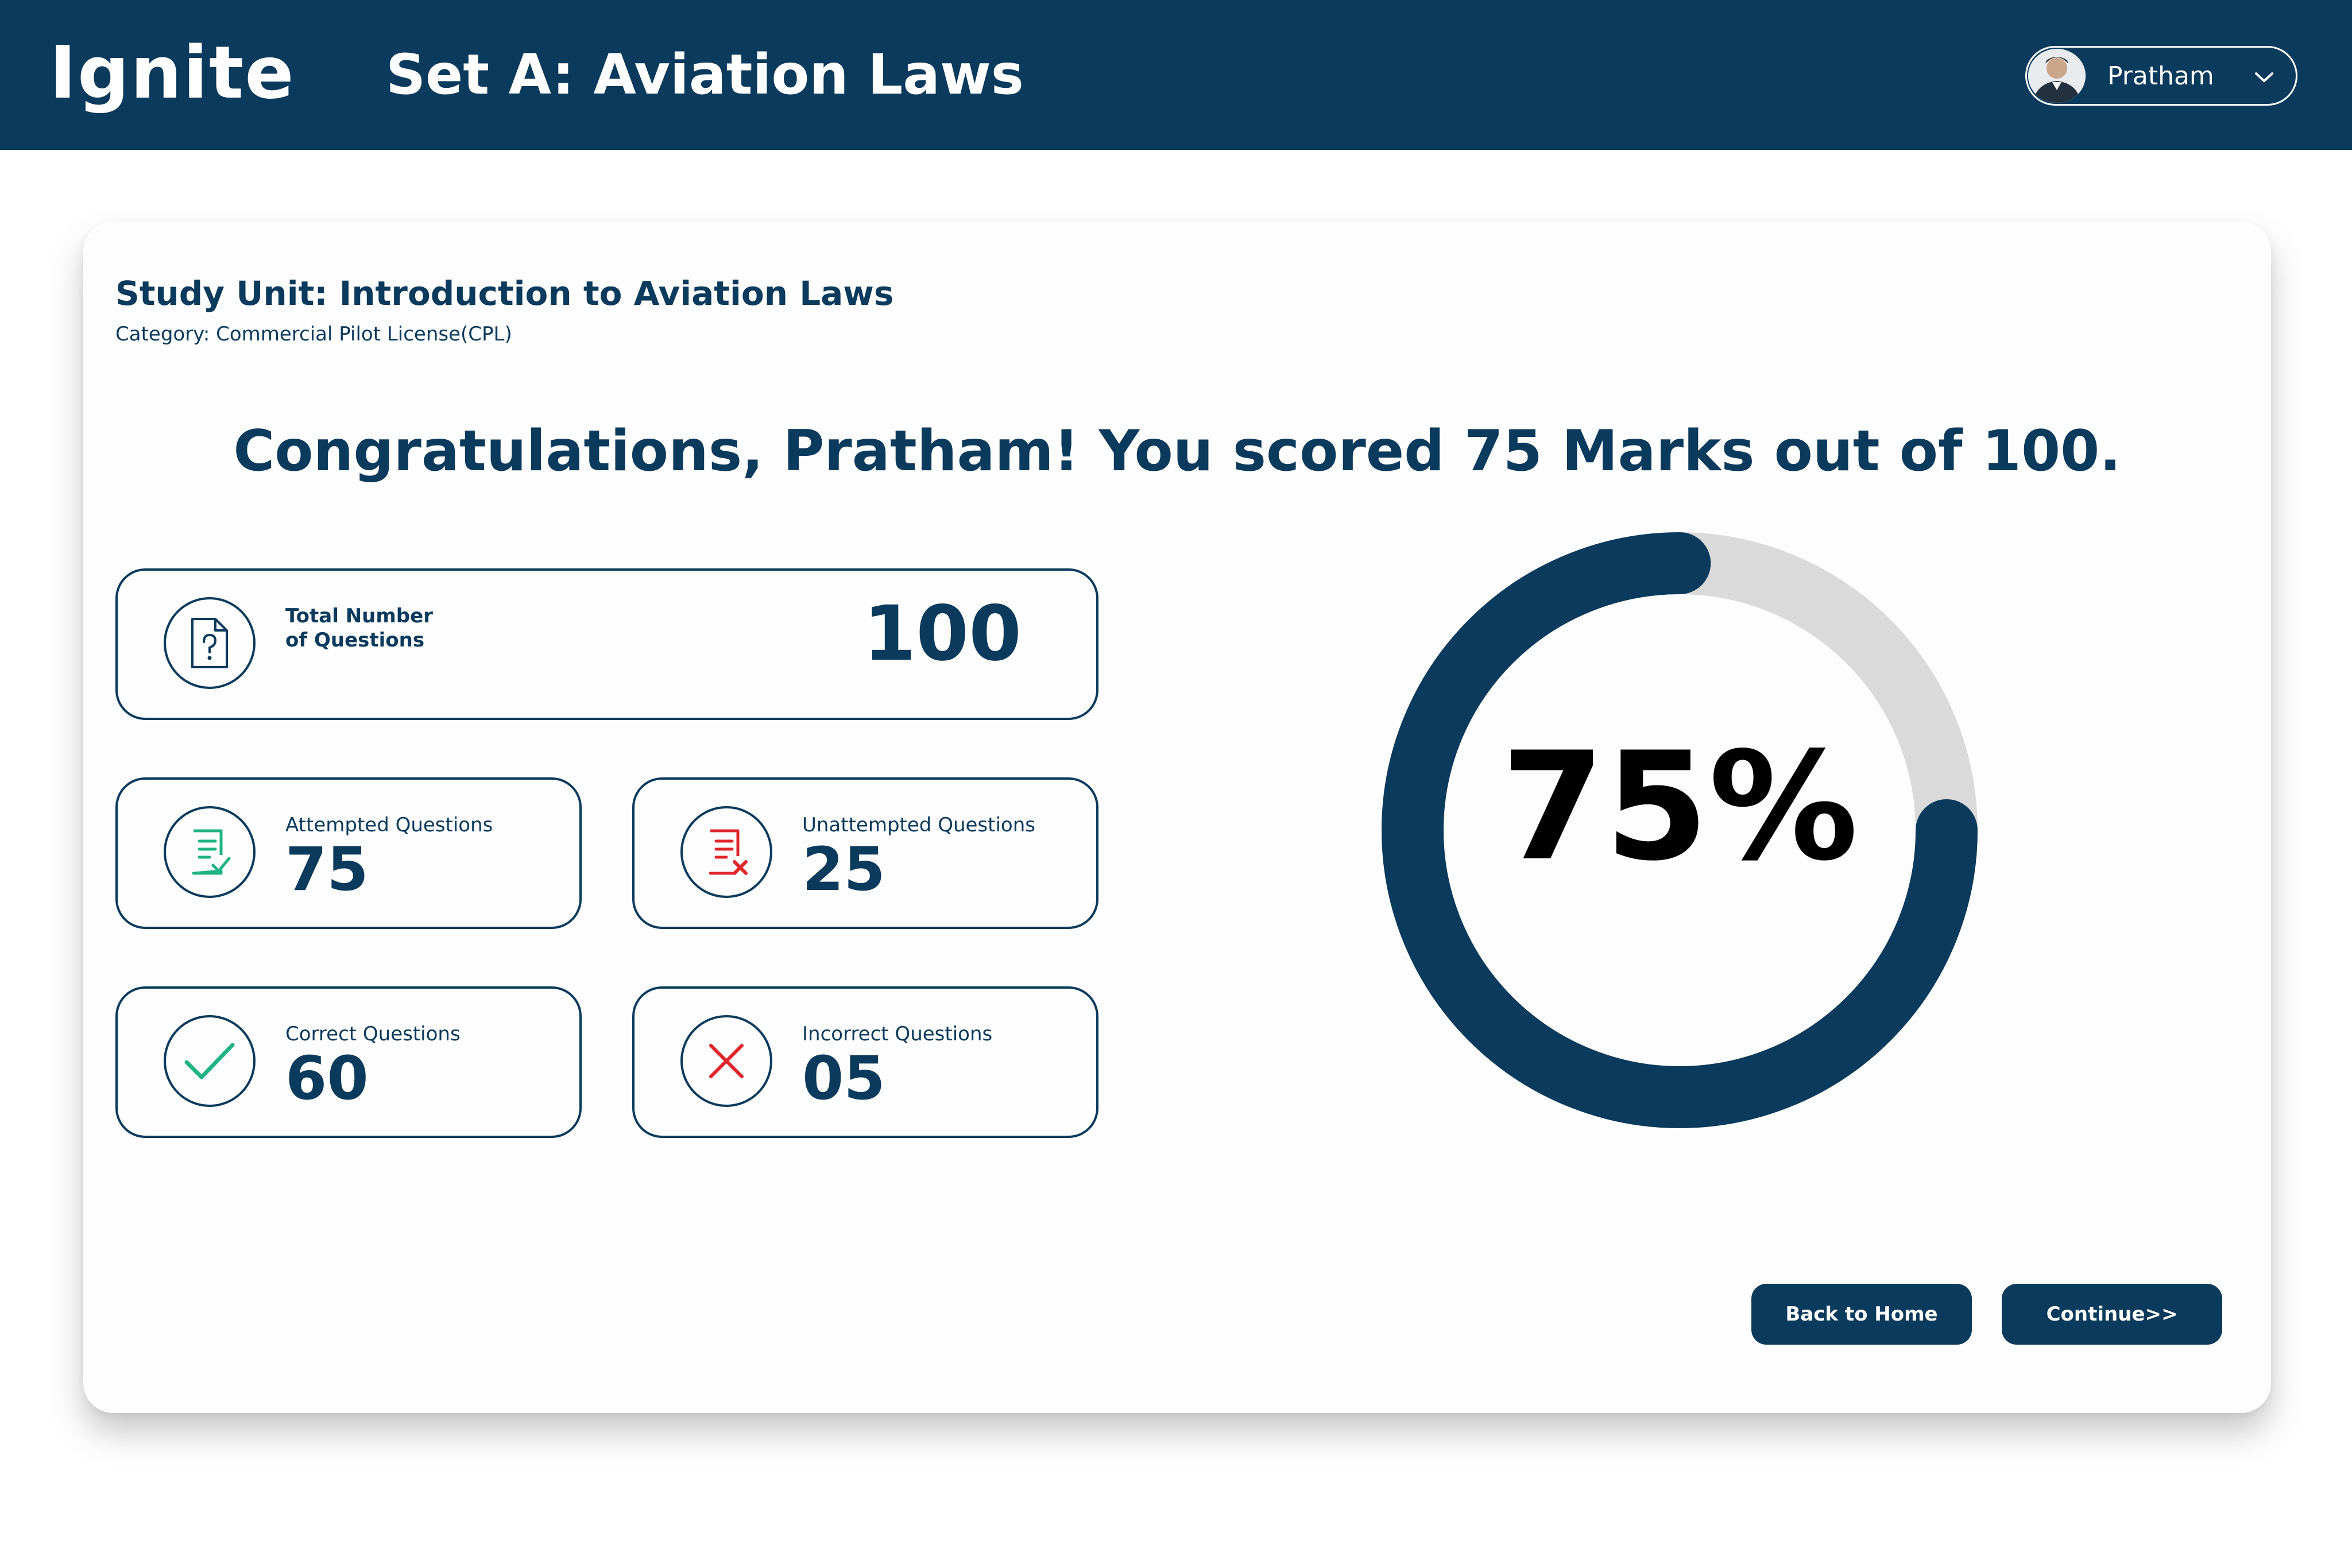 This screenshot has width=2352, height=1568. What do you see at coordinates (2057, 76) in the screenshot?
I see `user-avatar` at bounding box center [2057, 76].